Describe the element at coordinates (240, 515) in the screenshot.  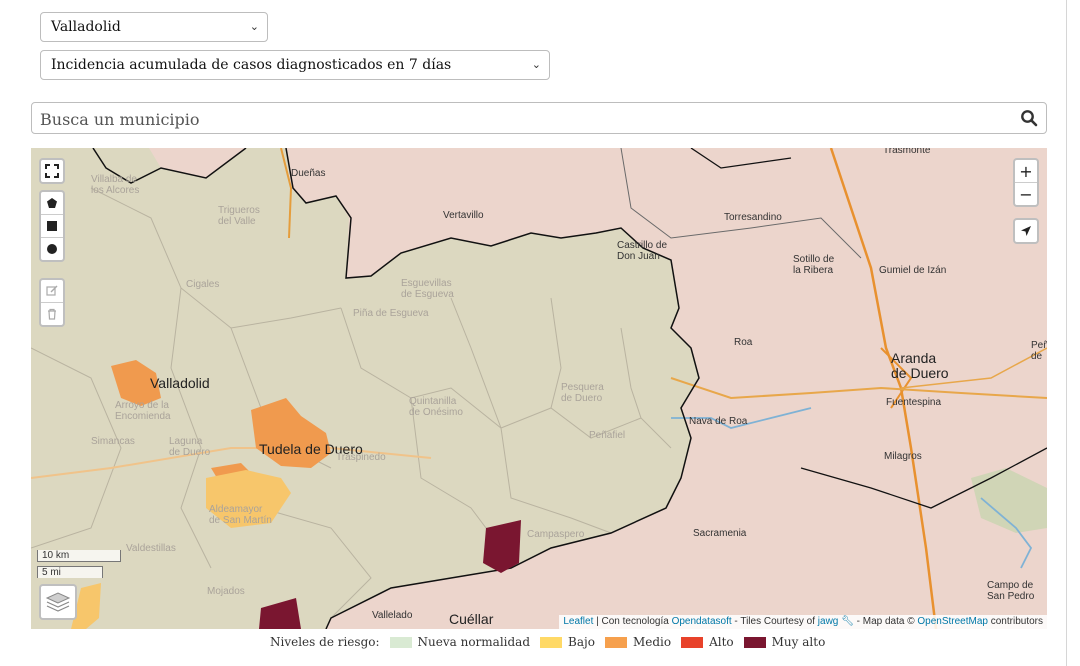
I see `place-label: Aldeamayor de San Martín` at that location.